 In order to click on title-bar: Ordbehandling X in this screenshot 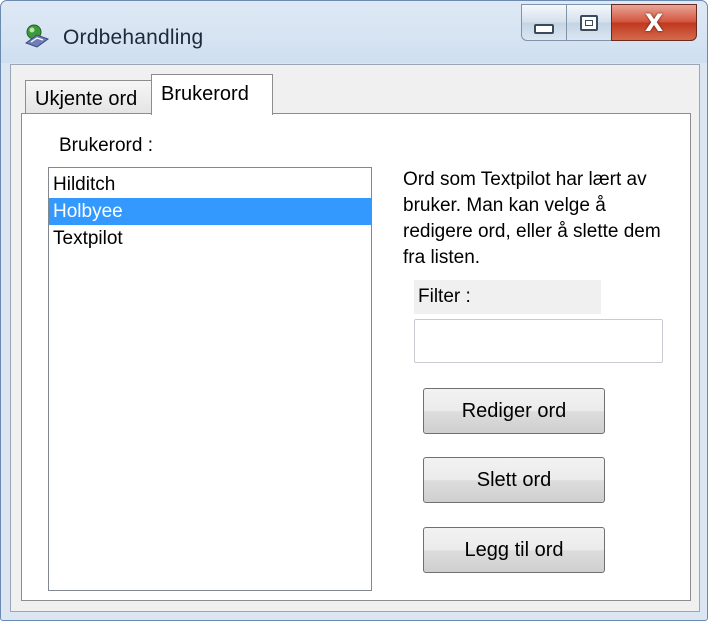, I will do `click(354, 32)`.